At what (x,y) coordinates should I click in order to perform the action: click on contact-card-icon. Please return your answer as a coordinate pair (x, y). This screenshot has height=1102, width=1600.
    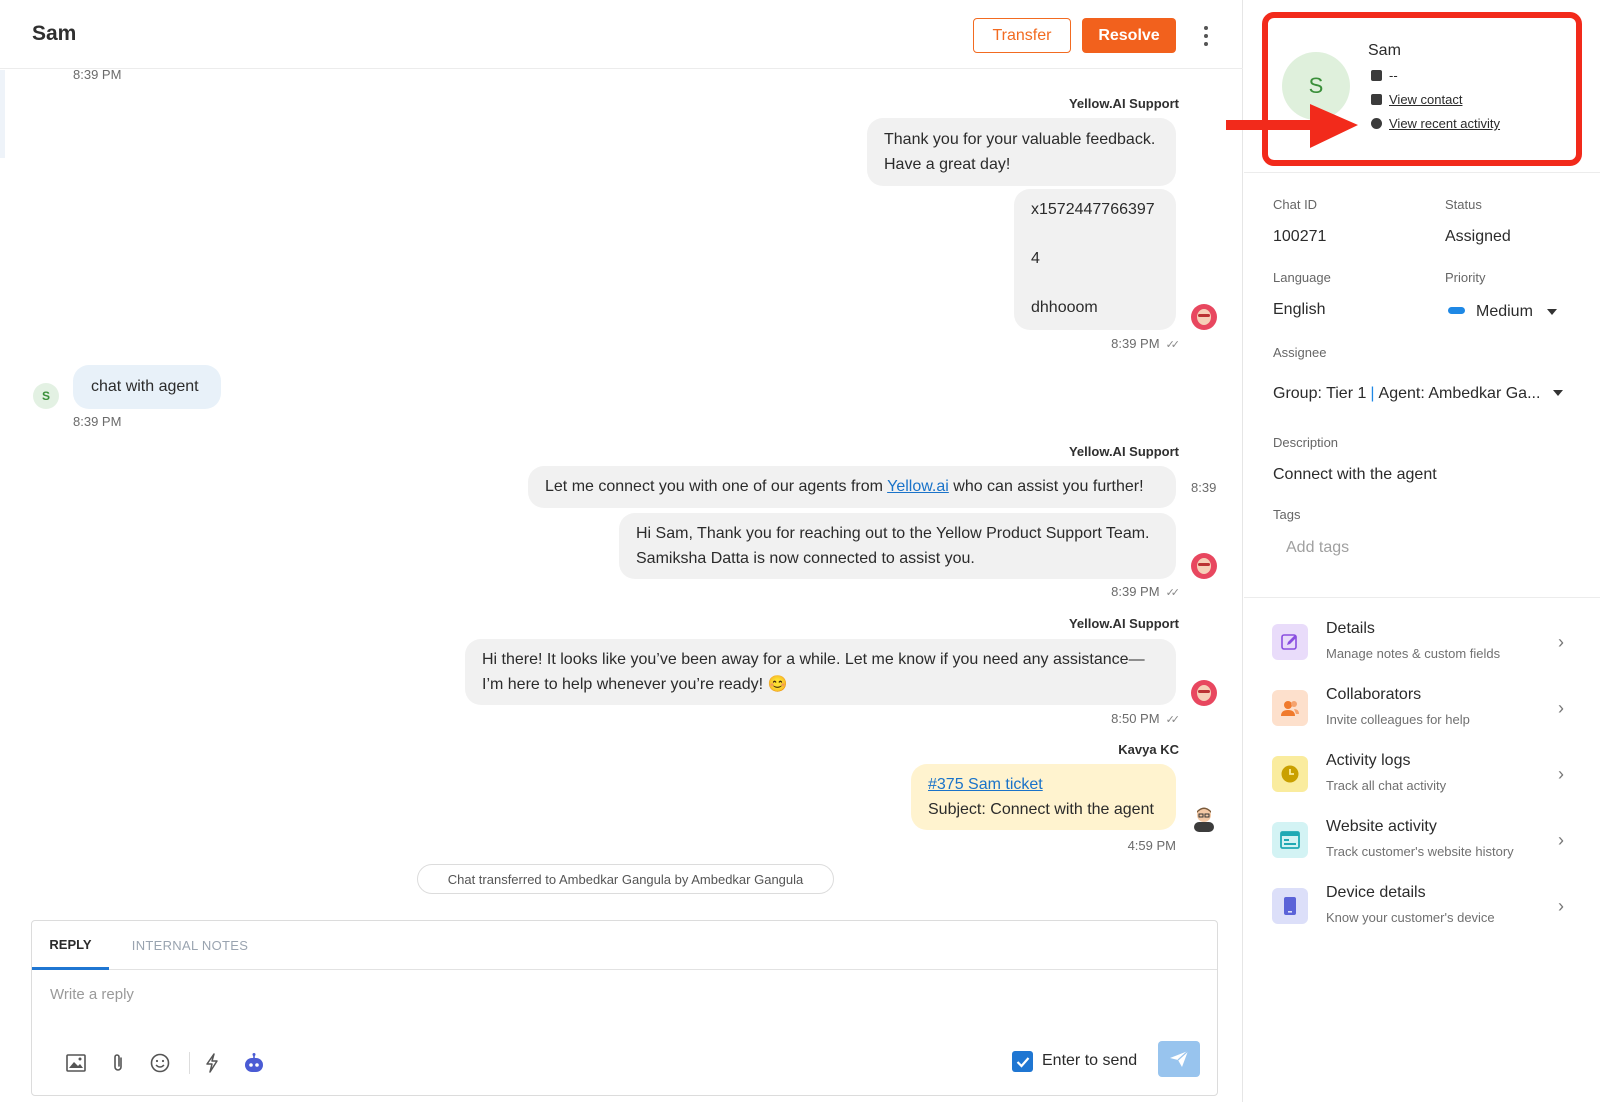
    Looking at the image, I should click on (1376, 99).